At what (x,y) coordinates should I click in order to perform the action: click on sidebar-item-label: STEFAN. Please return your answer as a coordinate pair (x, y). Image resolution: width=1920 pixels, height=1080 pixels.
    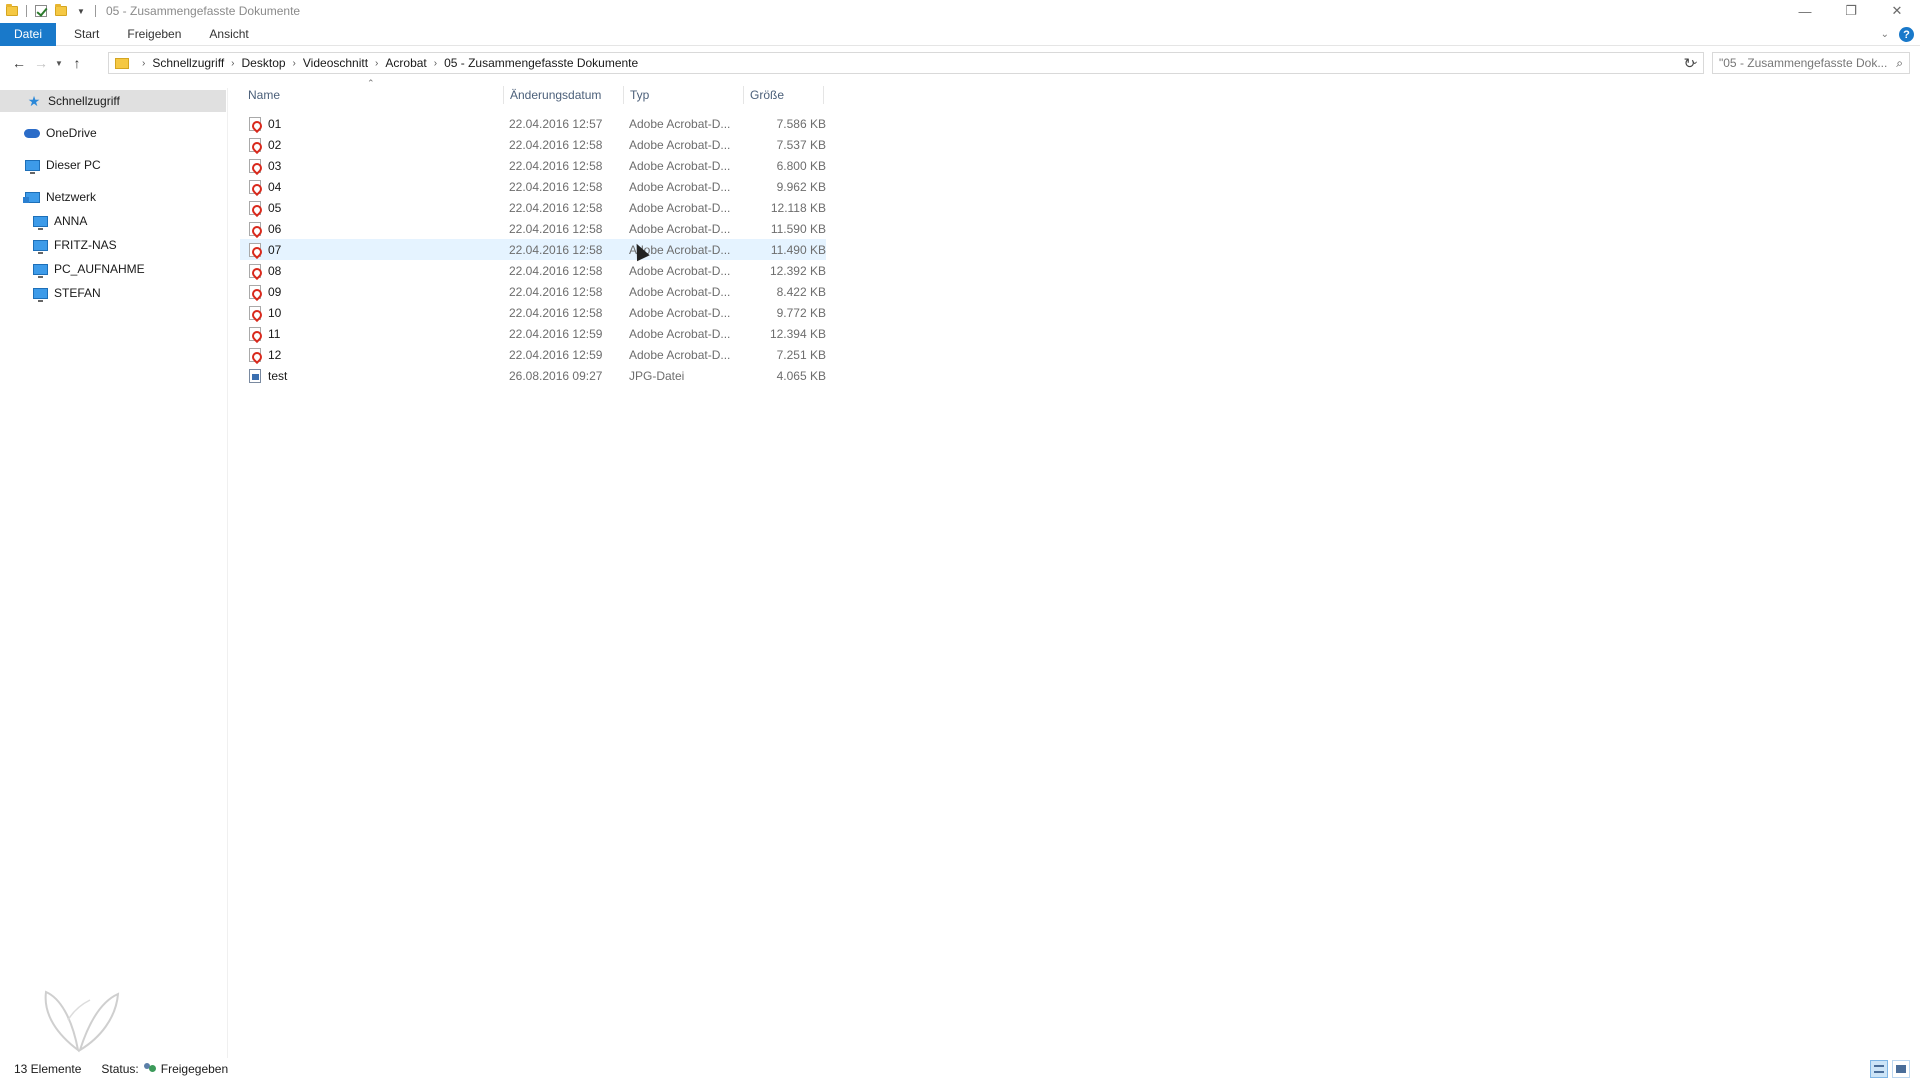
    Looking at the image, I should click on (77, 293).